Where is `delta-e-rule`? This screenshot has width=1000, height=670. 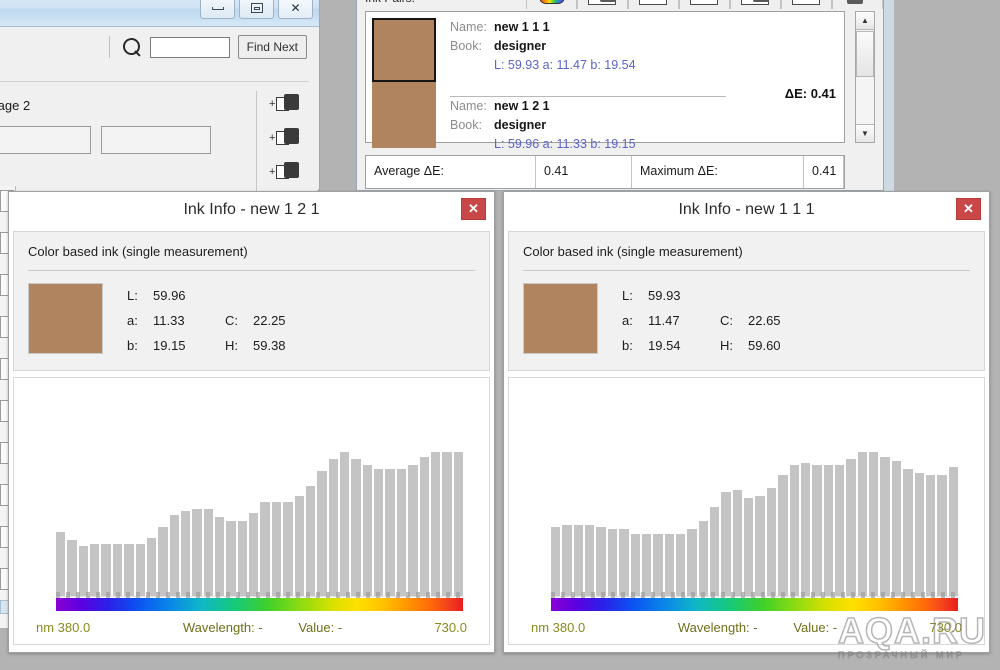 delta-e-rule is located at coordinates (588, 96).